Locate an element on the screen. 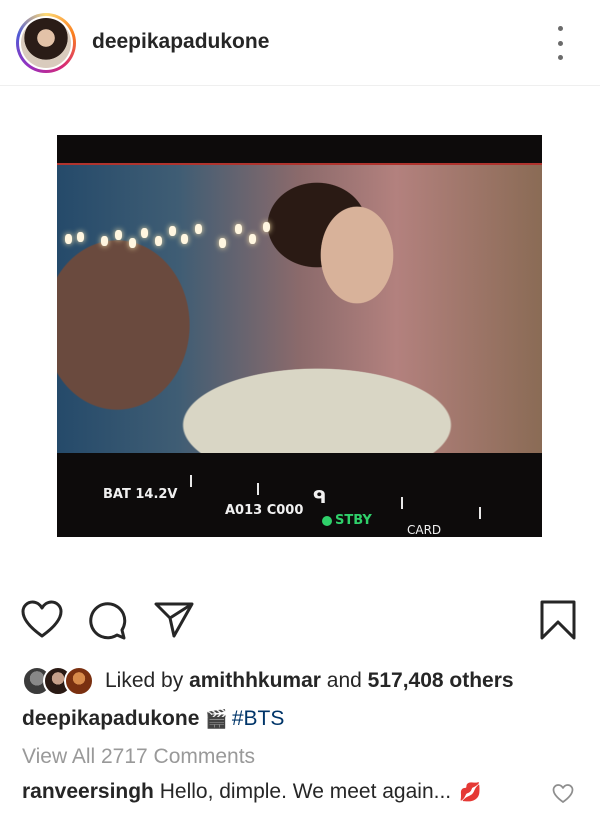  status-dot is located at coordinates (327, 520).